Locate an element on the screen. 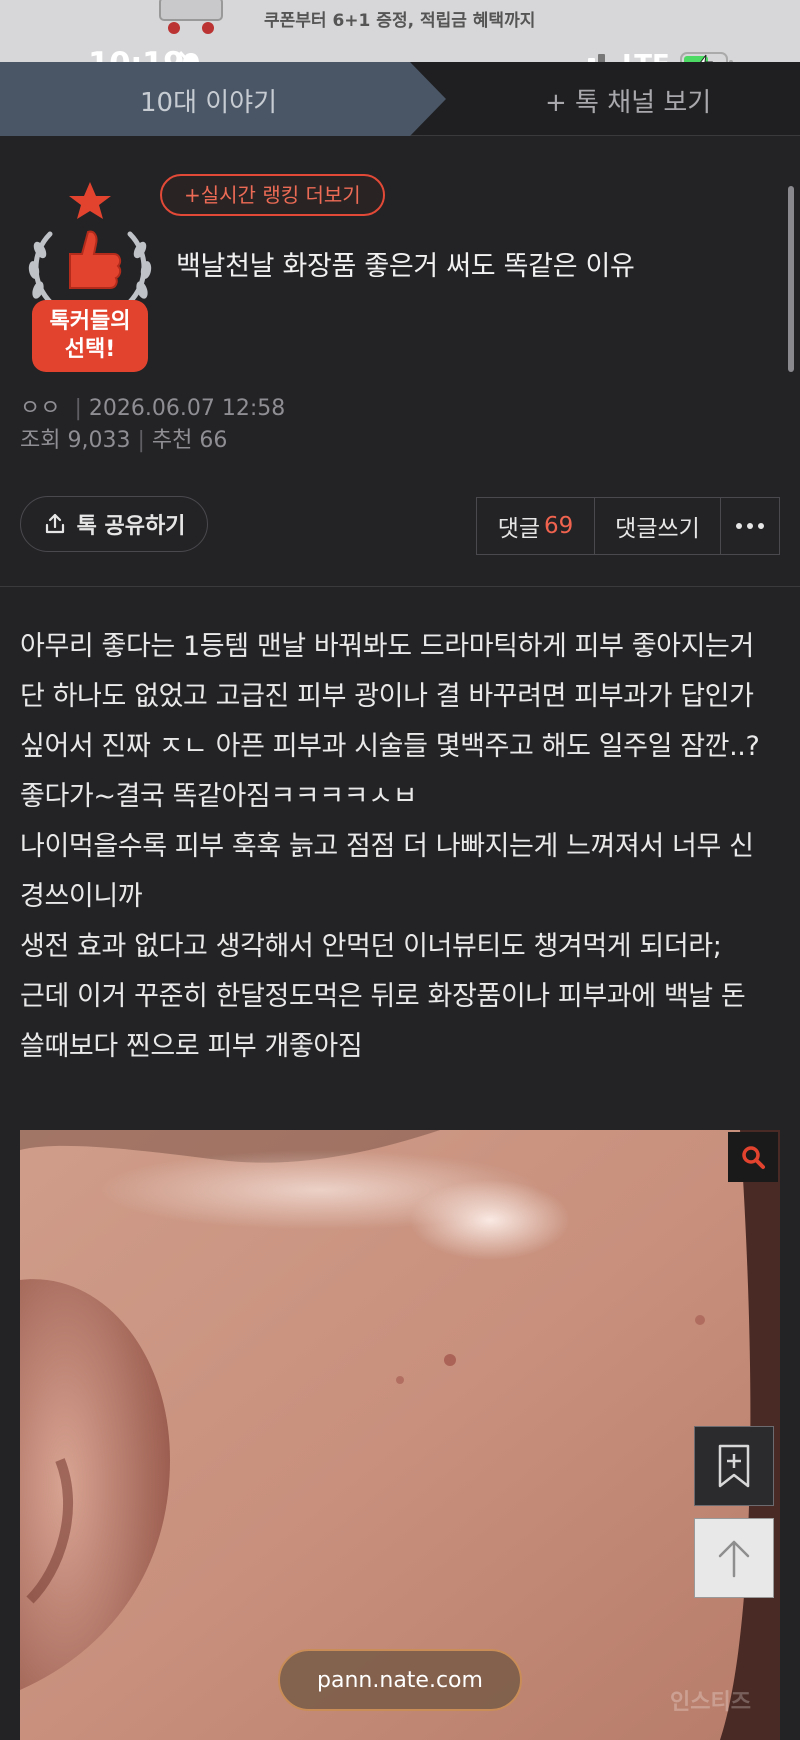 This screenshot has width=800, height=1740. views-count: 9,033 is located at coordinates (99, 440).